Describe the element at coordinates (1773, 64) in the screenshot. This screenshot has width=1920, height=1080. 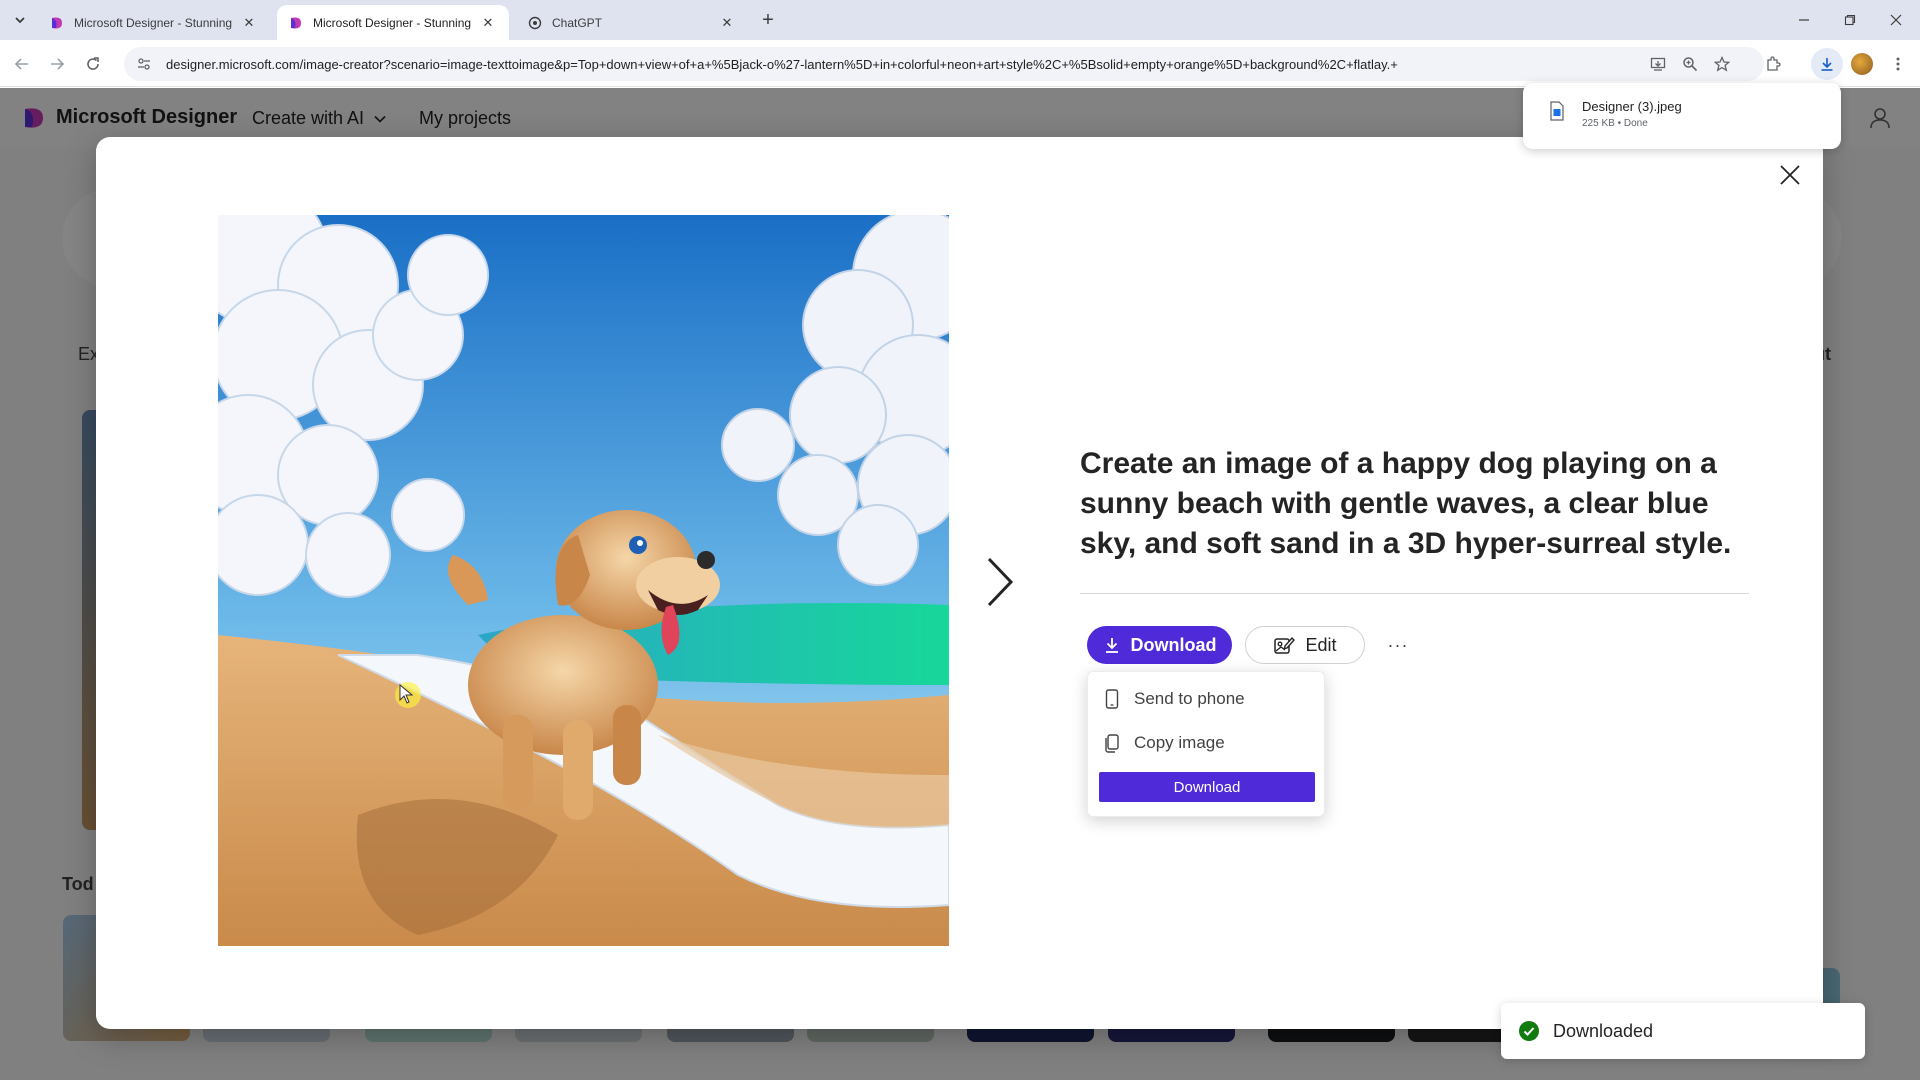
I see `extensions-icon` at that location.